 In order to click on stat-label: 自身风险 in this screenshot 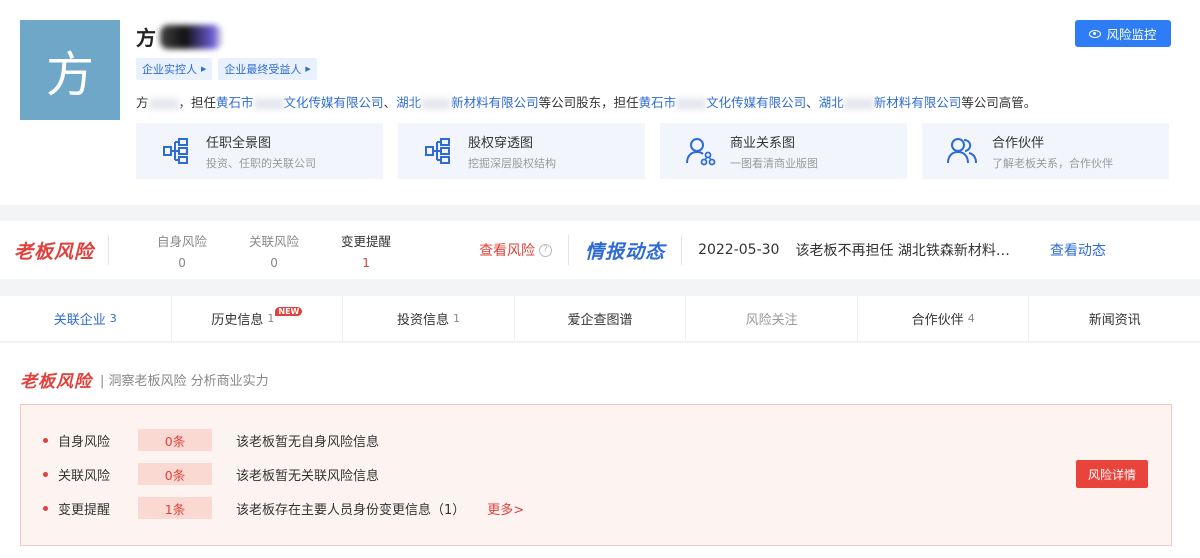, I will do `click(182, 241)`.